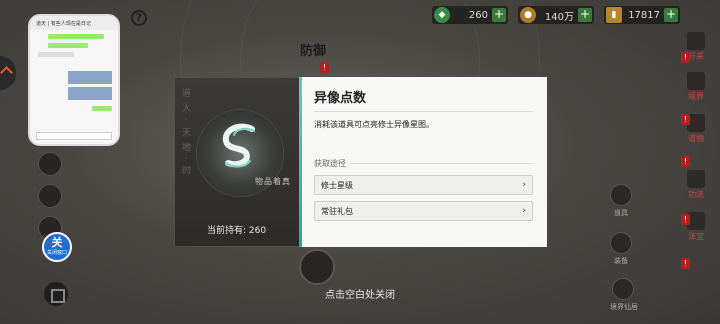  Describe the element at coordinates (74, 136) in the screenshot. I see `chat-input` at that location.